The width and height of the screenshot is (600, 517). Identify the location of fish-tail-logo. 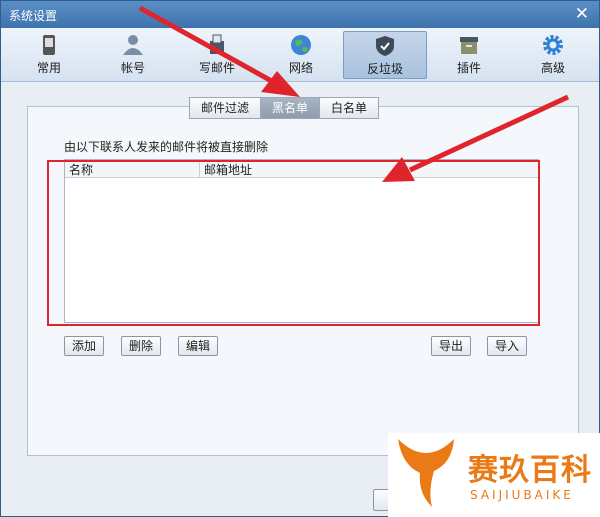
(426, 473).